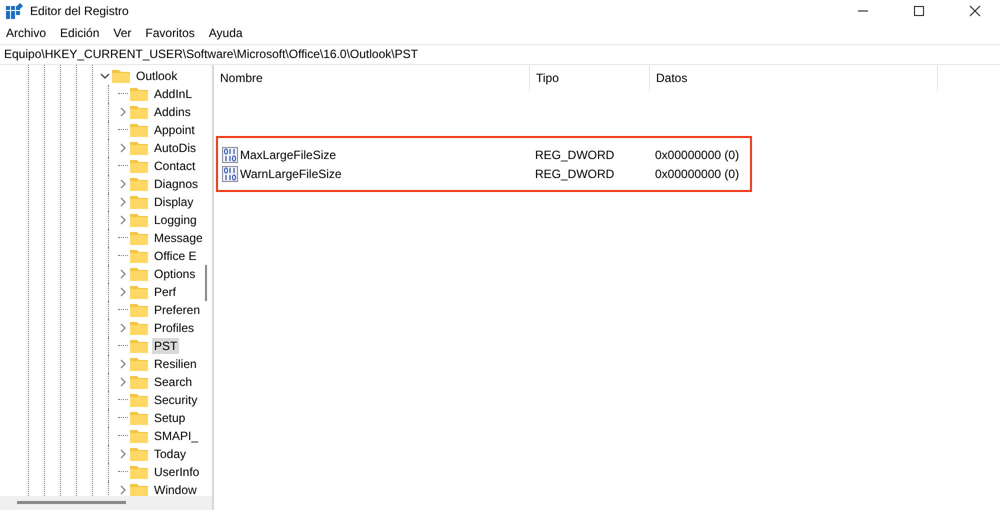  What do you see at coordinates (175, 489) in the screenshot?
I see `tree-item: Window` at bounding box center [175, 489].